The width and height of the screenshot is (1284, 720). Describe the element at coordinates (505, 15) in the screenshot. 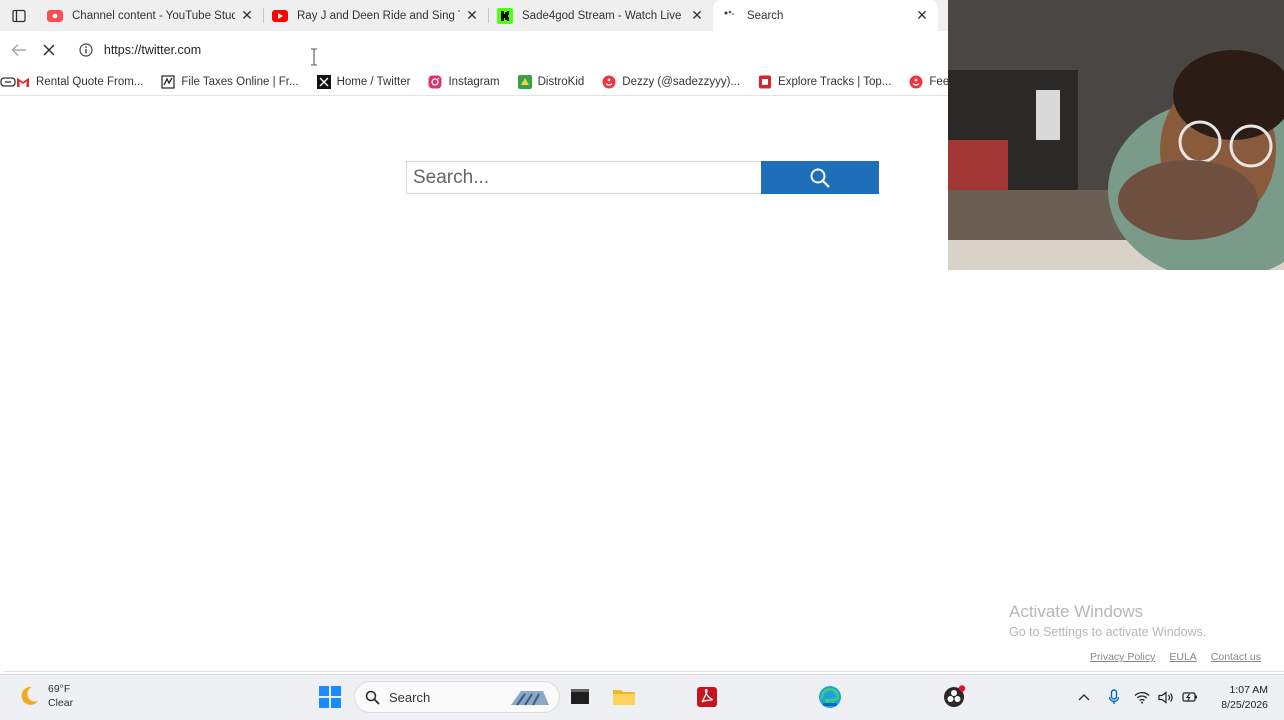

I see `kick-icon` at that location.